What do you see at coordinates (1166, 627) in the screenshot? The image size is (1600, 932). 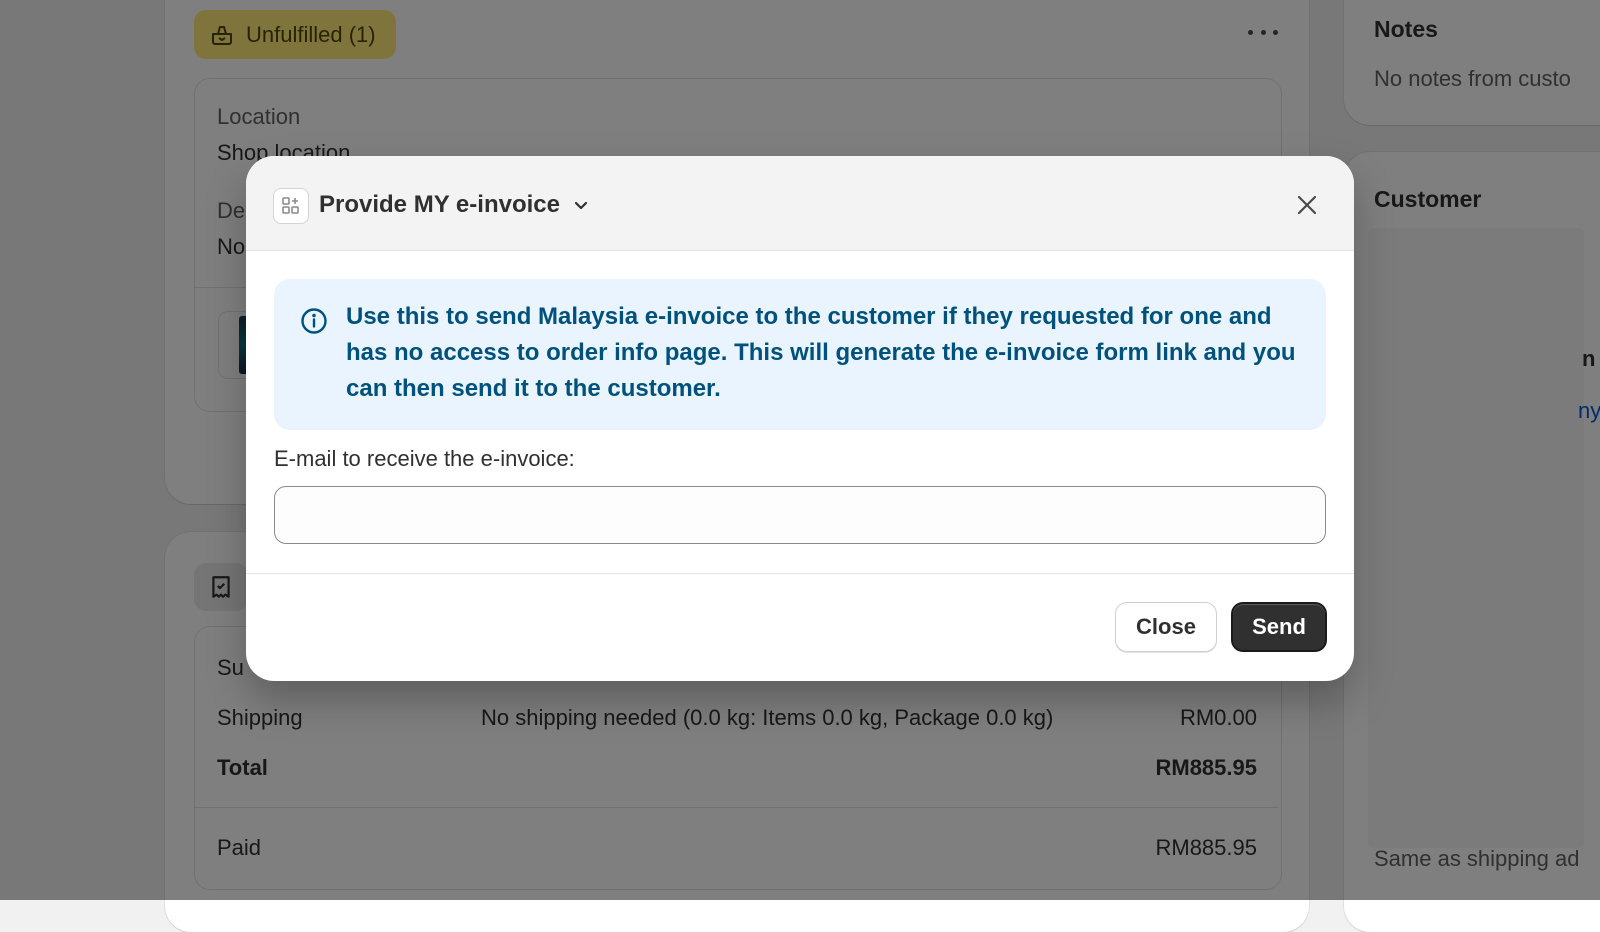 I see `close-button: Close` at bounding box center [1166, 627].